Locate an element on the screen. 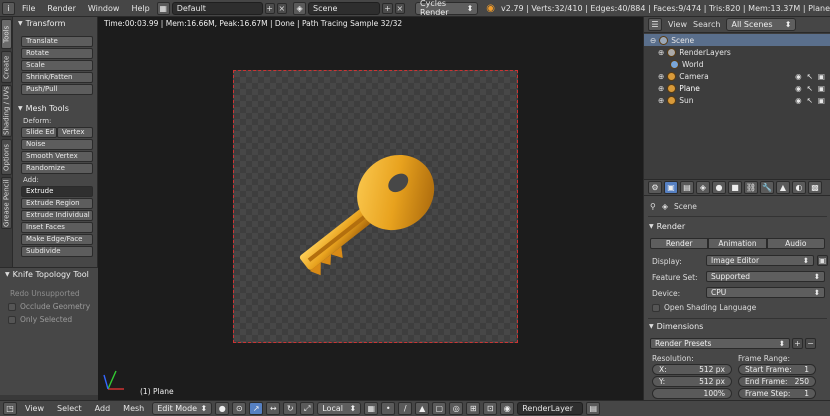 The image size is (830, 416). layout-field: Default is located at coordinates (217, 8).